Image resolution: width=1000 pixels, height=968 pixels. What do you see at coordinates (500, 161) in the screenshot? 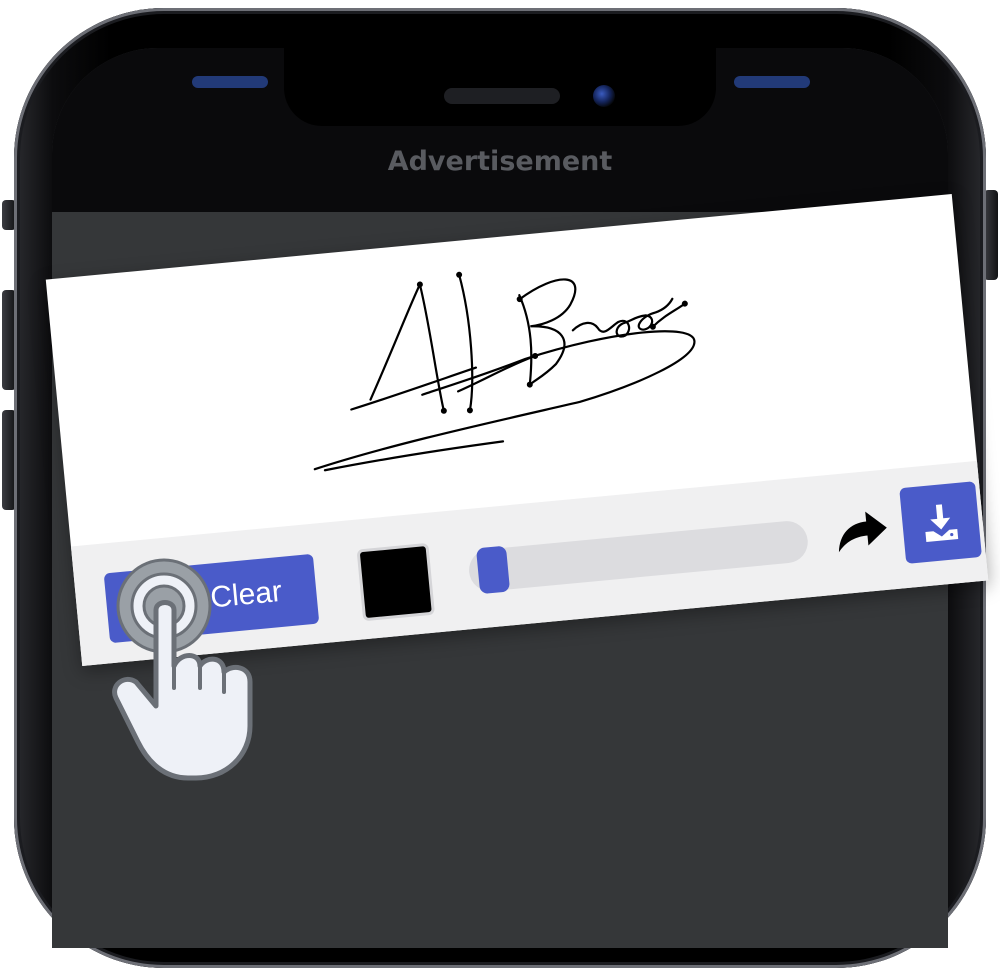
I see `advertisement-label: Advertisement` at bounding box center [500, 161].